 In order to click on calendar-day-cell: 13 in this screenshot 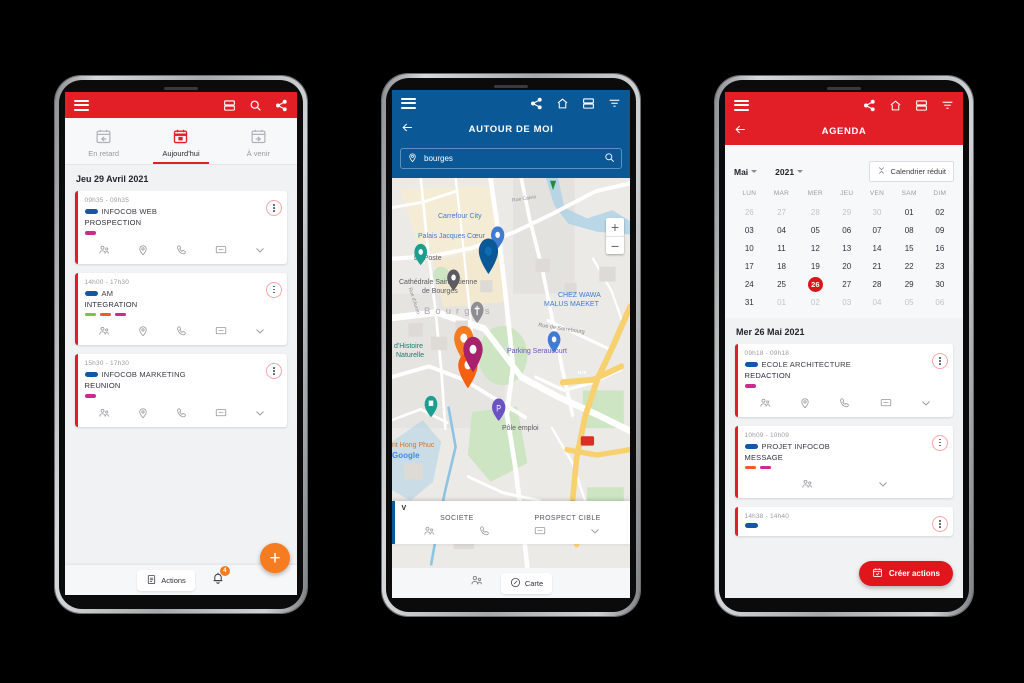, I will do `click(846, 247)`.